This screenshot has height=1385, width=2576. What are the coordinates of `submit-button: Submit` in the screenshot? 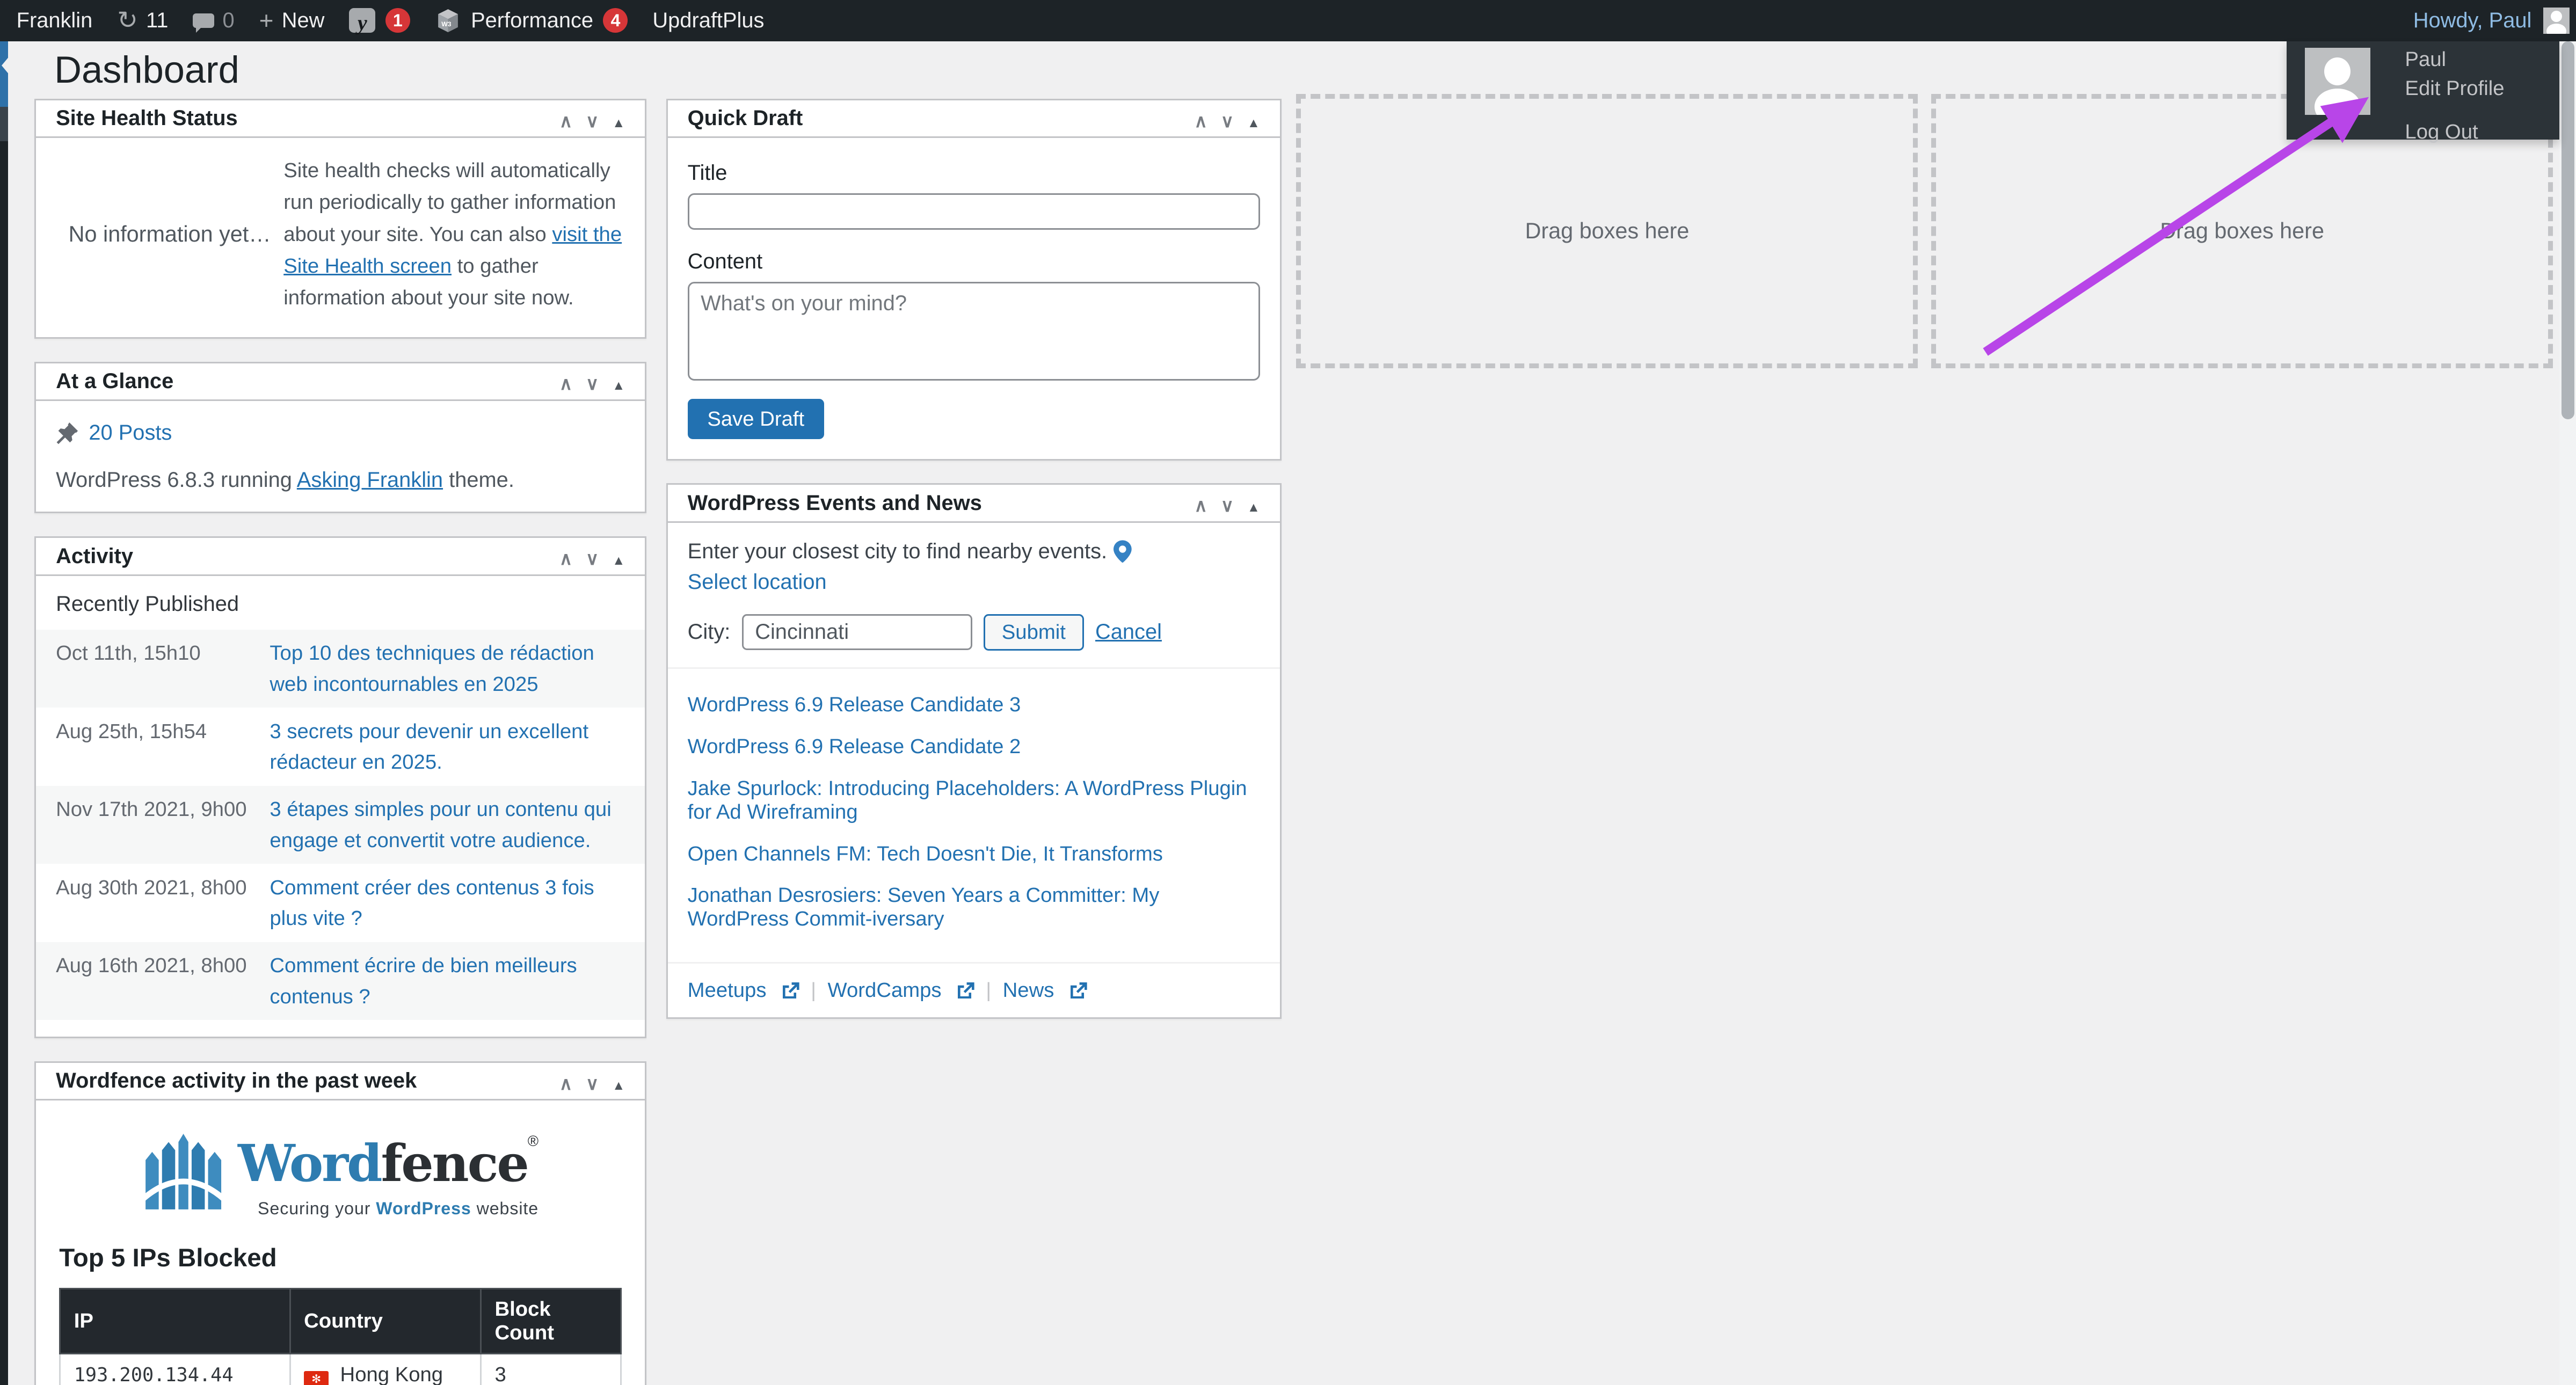 It's located at (1034, 632).